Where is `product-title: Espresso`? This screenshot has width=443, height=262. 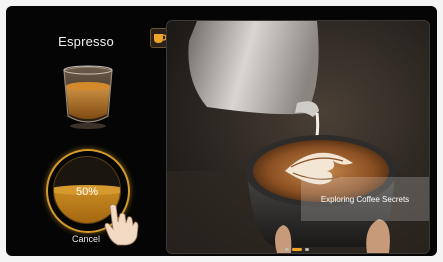 product-title: Espresso is located at coordinates (86, 41).